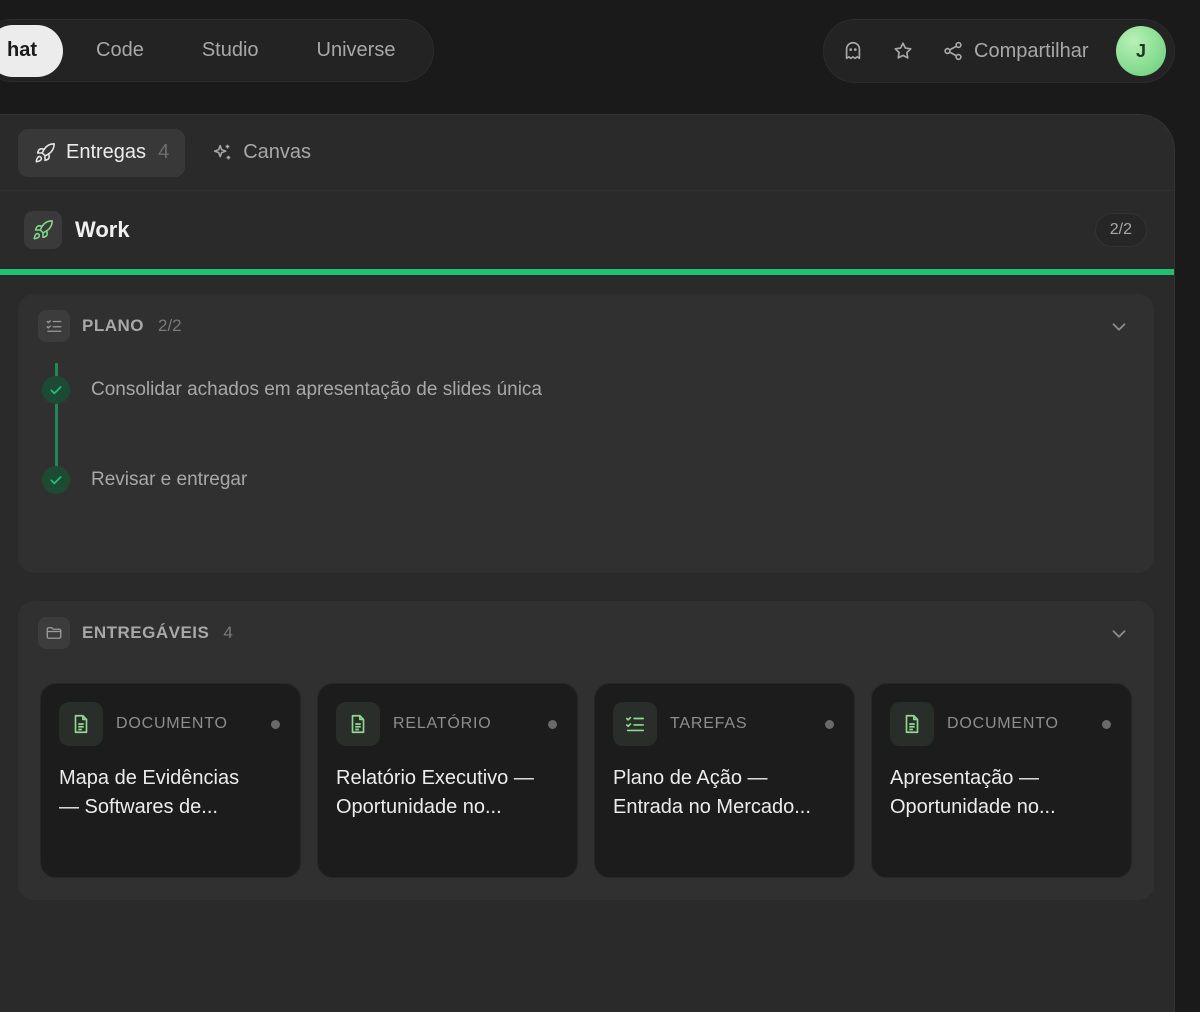 The height and width of the screenshot is (1012, 1200). I want to click on ghost-icon, so click(853, 51).